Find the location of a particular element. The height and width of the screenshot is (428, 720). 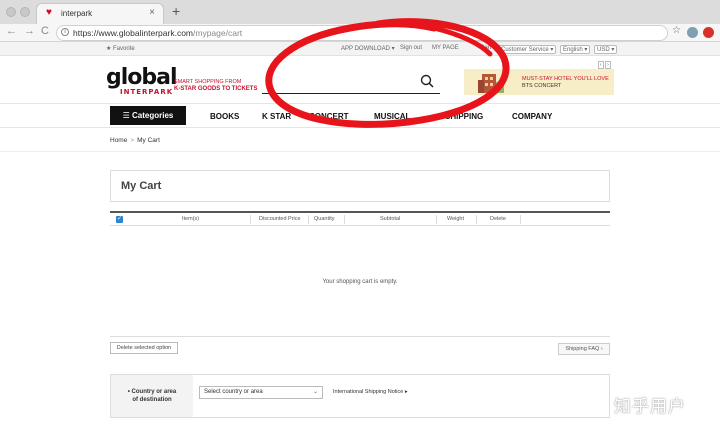

chevron-down-icon: ⌄ is located at coordinates (315, 392).